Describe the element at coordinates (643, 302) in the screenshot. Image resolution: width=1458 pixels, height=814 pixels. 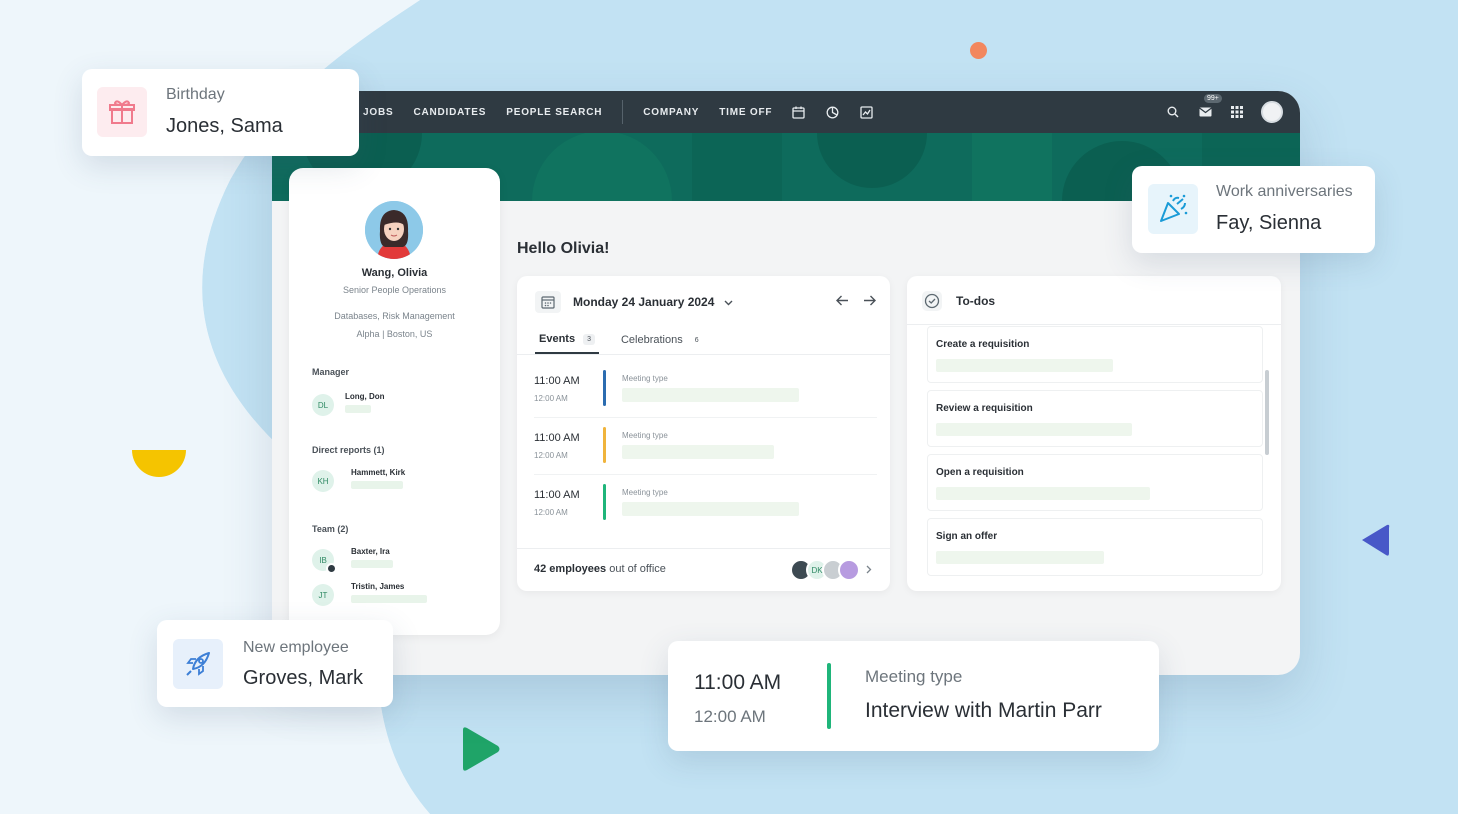
I see `events-date: Monday 24 January 2024` at that location.